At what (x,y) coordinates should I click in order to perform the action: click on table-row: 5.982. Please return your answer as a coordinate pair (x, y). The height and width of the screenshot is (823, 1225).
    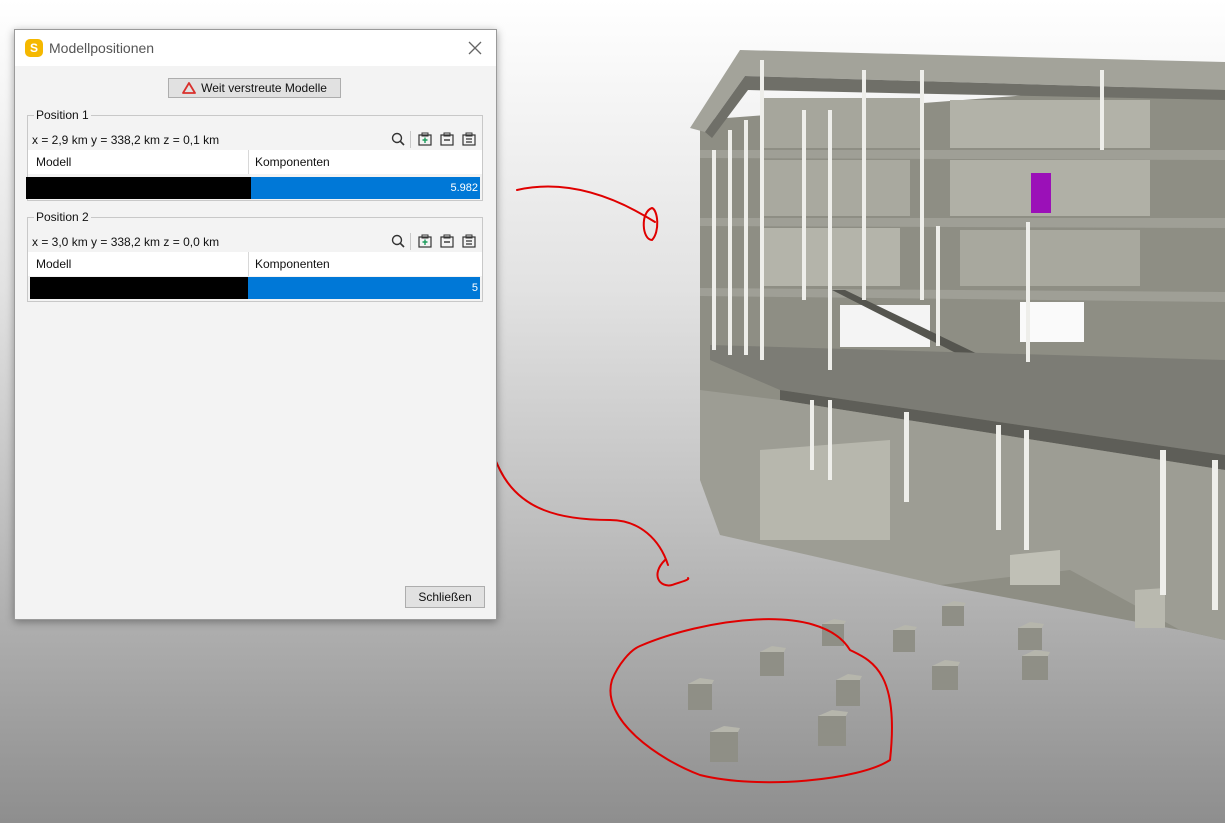
    Looking at the image, I should click on (254, 188).